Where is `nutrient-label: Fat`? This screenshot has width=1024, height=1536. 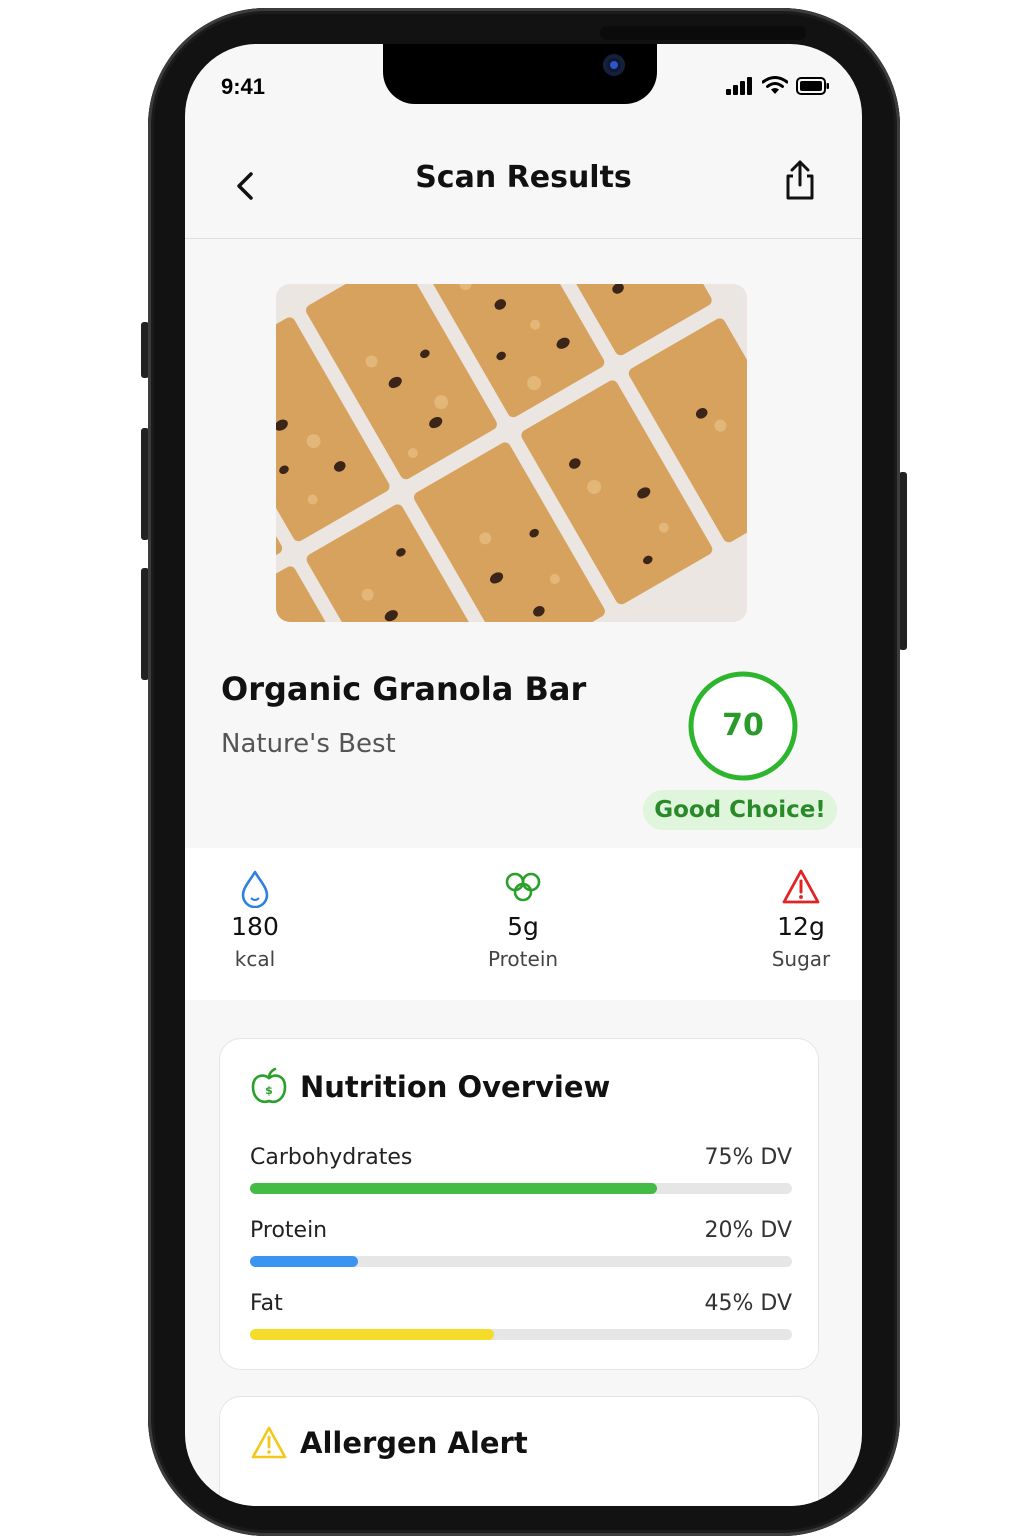
nutrient-label: Fat is located at coordinates (266, 1303).